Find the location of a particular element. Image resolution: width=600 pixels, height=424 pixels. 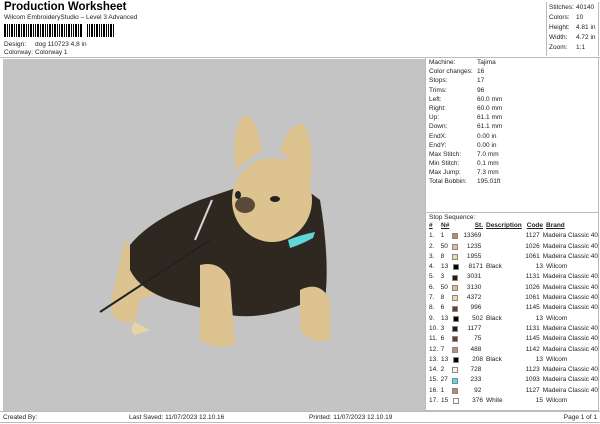

thread-code: 1142 is located at coordinates (532, 349).